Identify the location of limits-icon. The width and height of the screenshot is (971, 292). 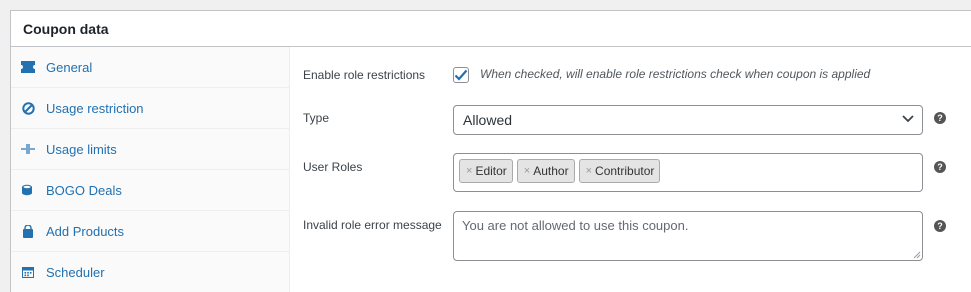
(28, 149).